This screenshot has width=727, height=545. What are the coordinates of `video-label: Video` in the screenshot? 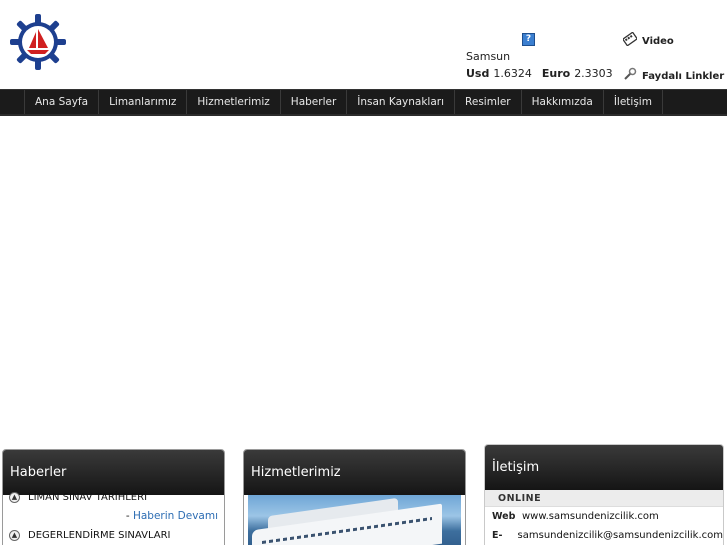 It's located at (658, 41).